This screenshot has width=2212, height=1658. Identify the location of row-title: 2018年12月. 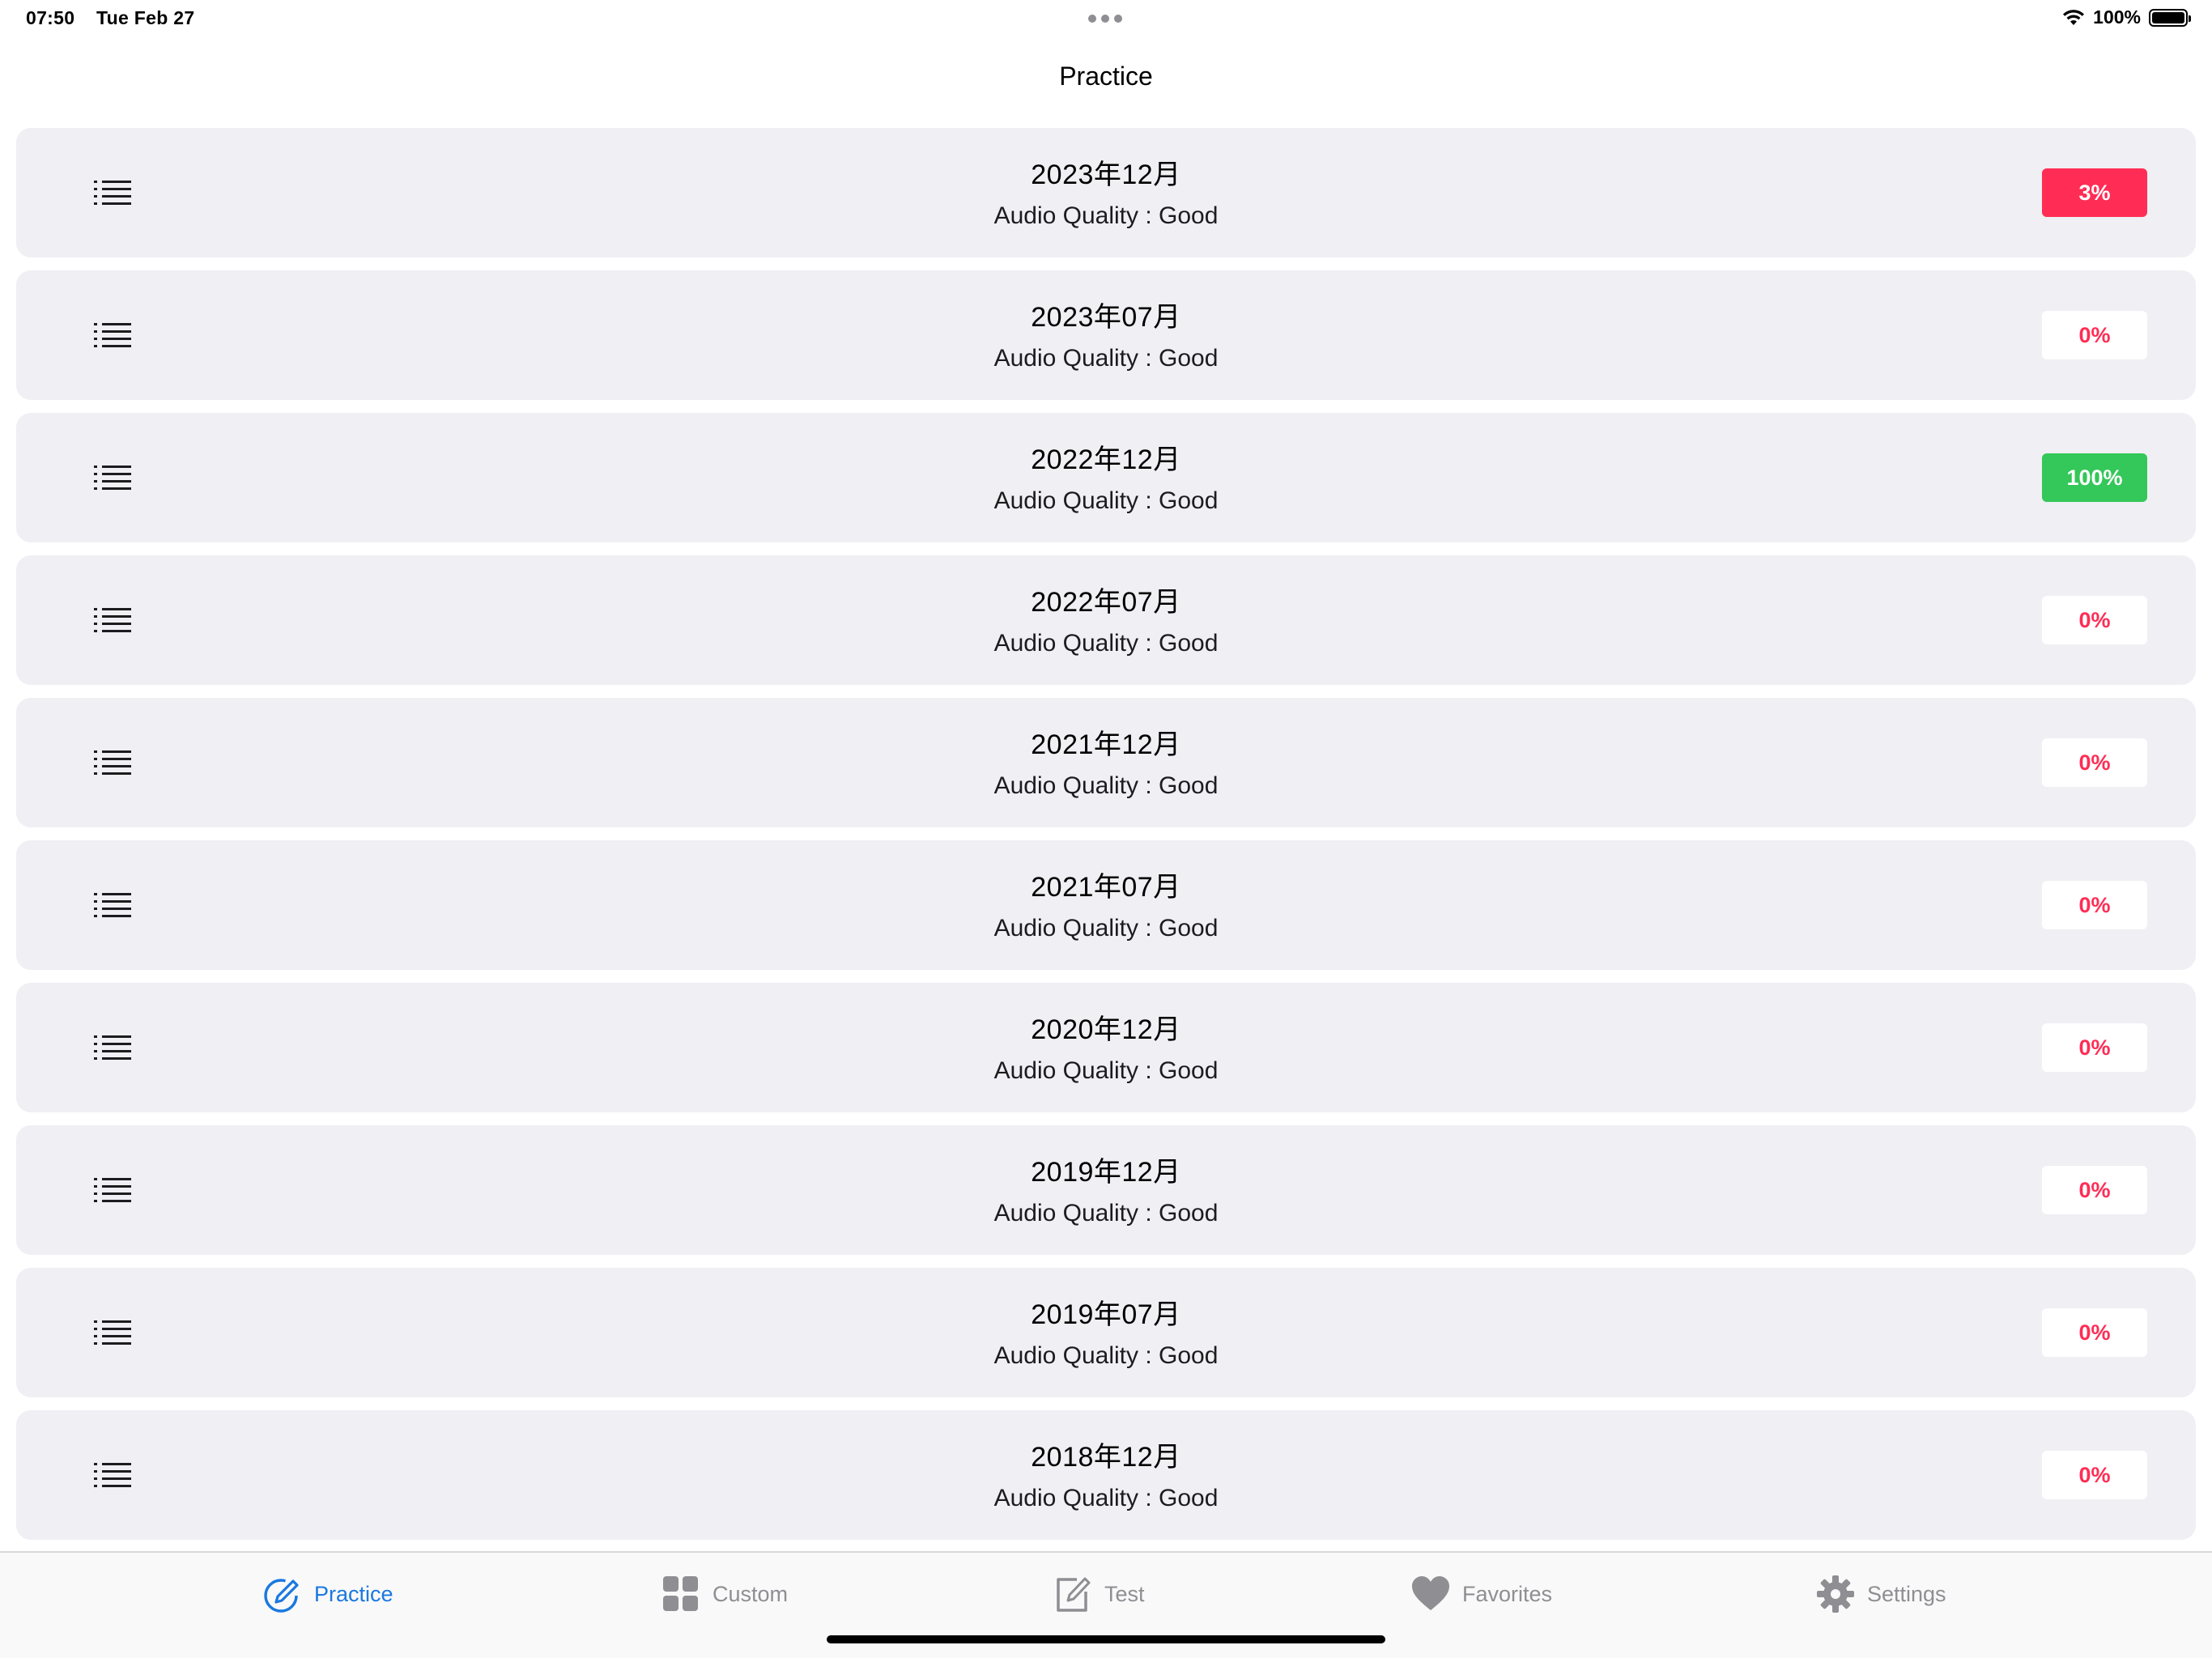
(1106, 1457).